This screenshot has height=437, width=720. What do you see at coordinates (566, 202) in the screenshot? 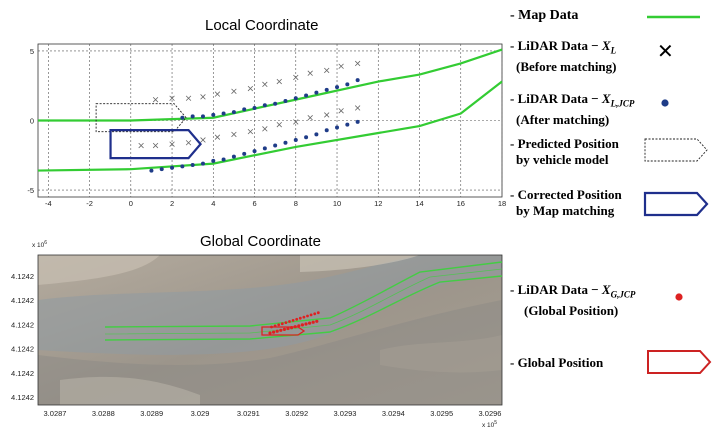
I see `legend-corrected: - Corrected Position by Map matching` at bounding box center [566, 202].